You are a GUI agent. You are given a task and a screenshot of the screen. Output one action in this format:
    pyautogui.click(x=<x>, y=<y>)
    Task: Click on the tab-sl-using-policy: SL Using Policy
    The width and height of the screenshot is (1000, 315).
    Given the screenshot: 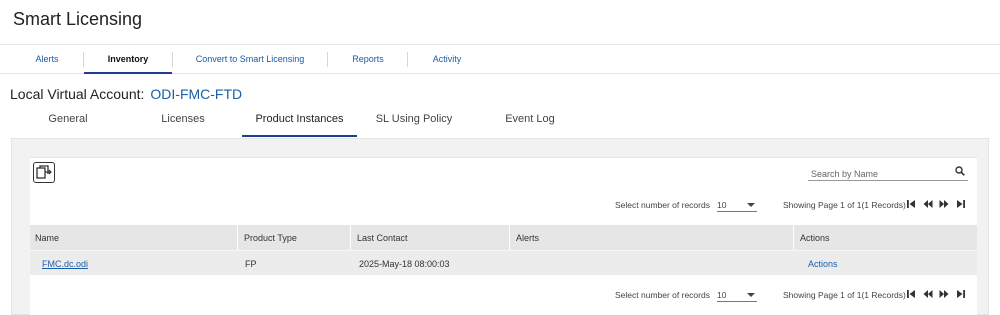 What is the action you would take?
    pyautogui.click(x=414, y=122)
    